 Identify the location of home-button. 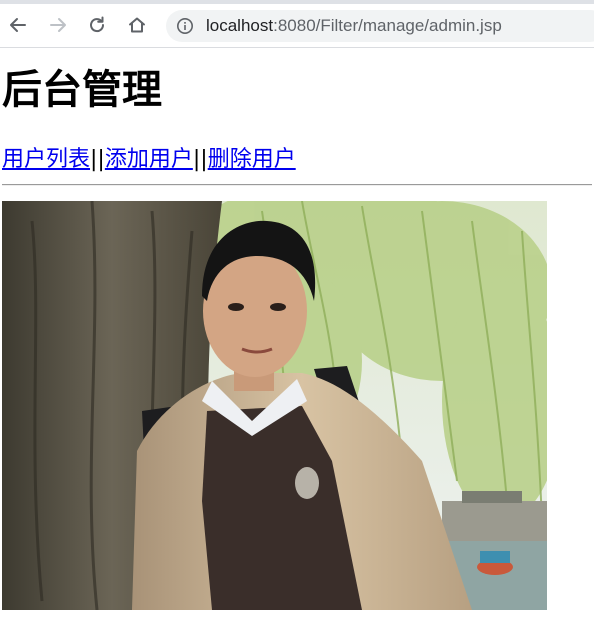
(137, 25).